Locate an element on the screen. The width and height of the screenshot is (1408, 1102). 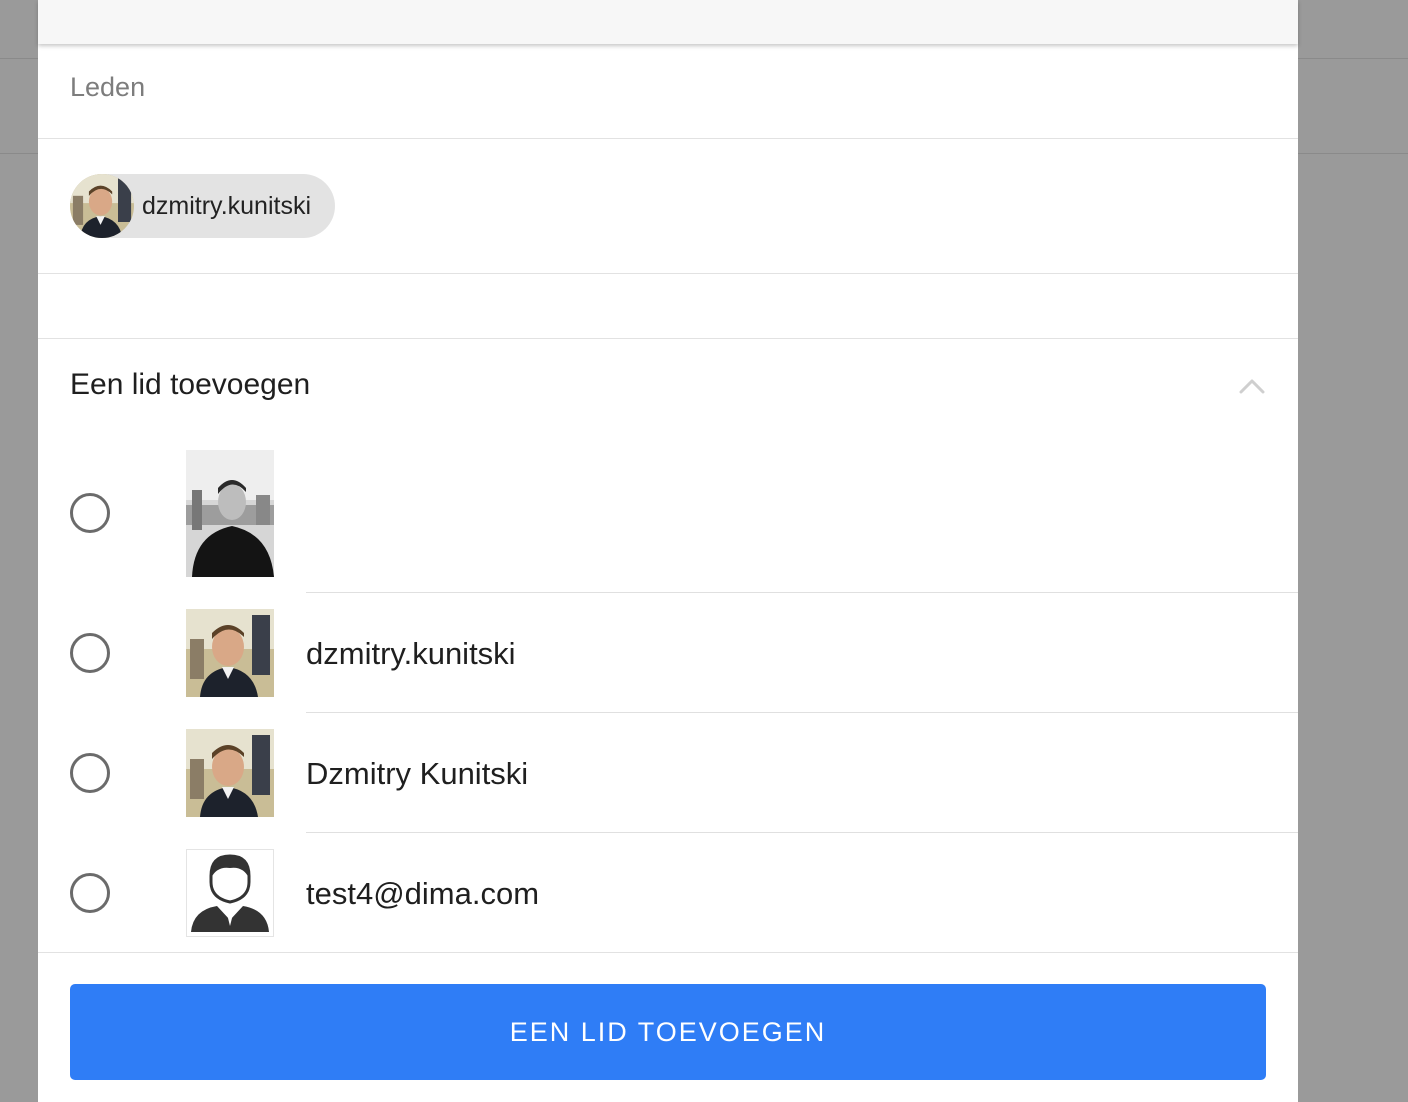
add-member-section-title: Een lid toevoegen is located at coordinates (190, 384).